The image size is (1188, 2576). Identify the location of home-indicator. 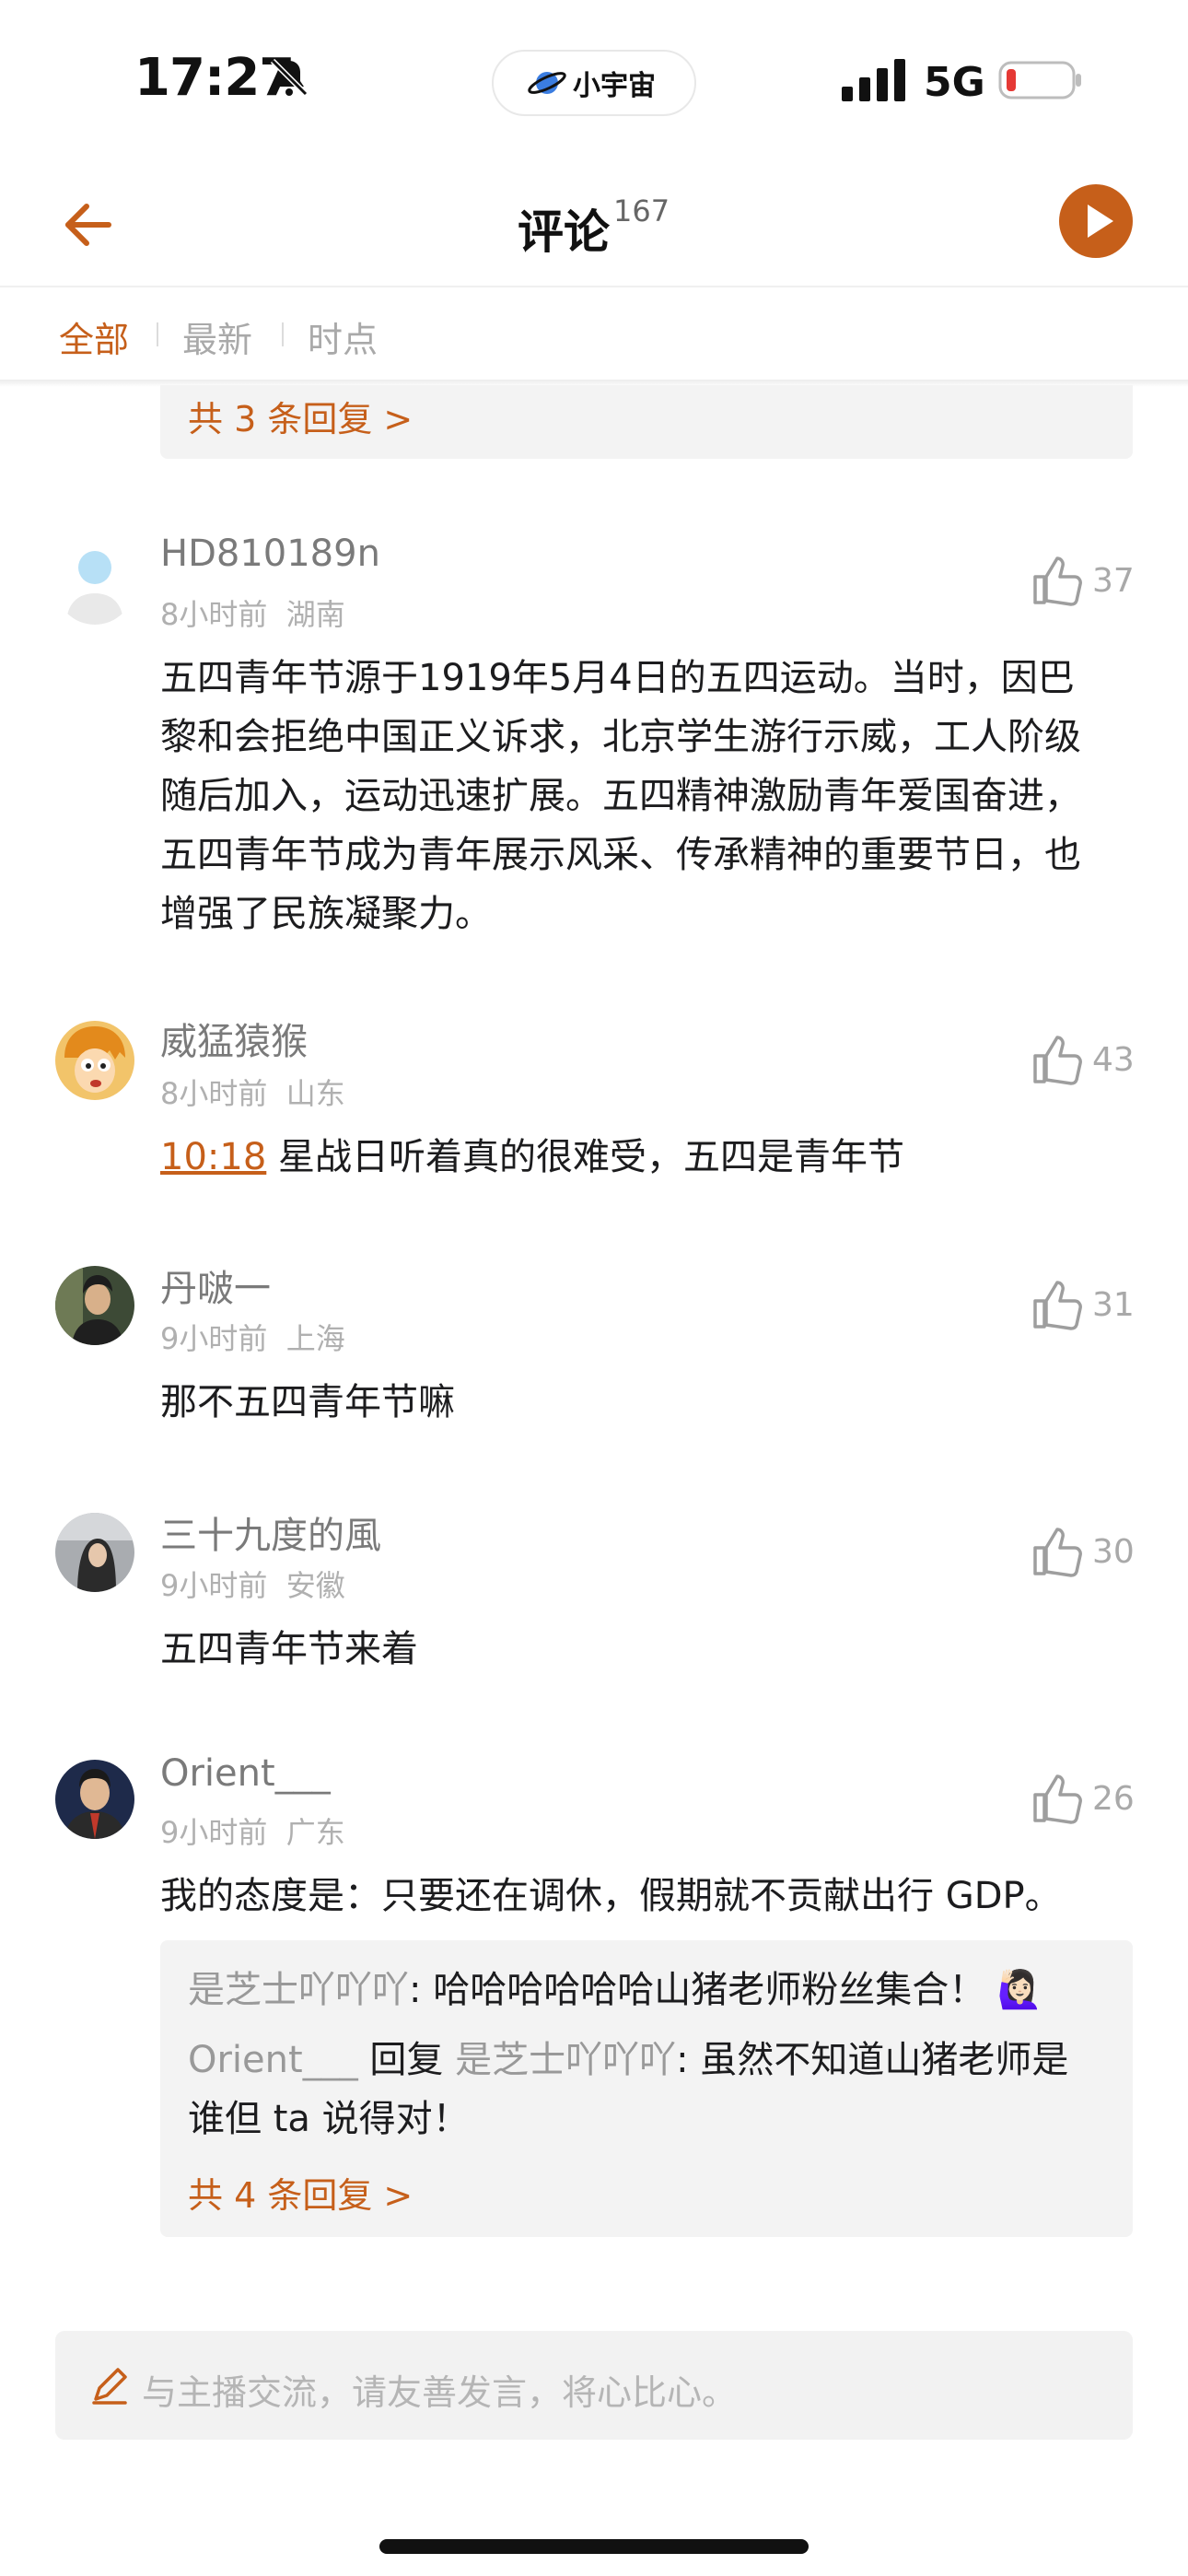
(594, 2546).